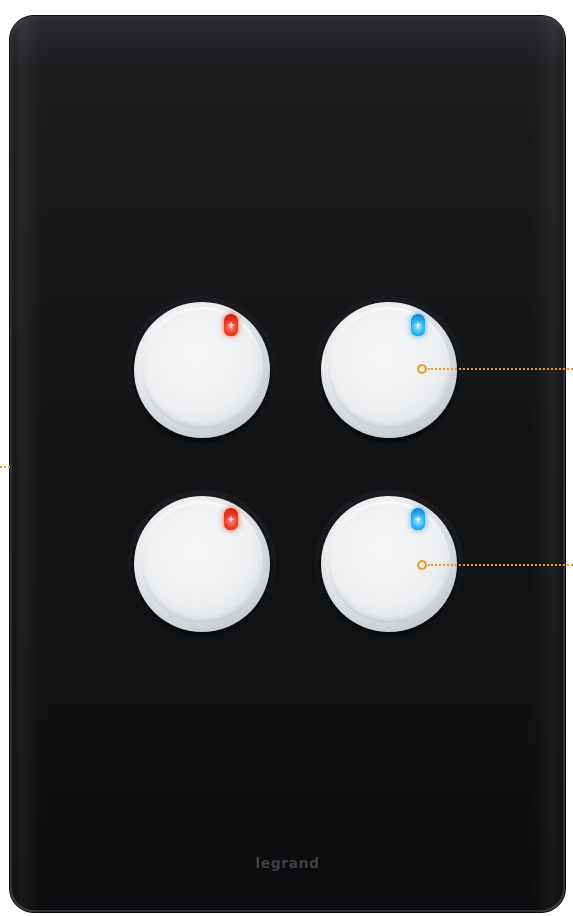 The height and width of the screenshot is (916, 573). I want to click on push-button-bottom-left: +, so click(202, 564).